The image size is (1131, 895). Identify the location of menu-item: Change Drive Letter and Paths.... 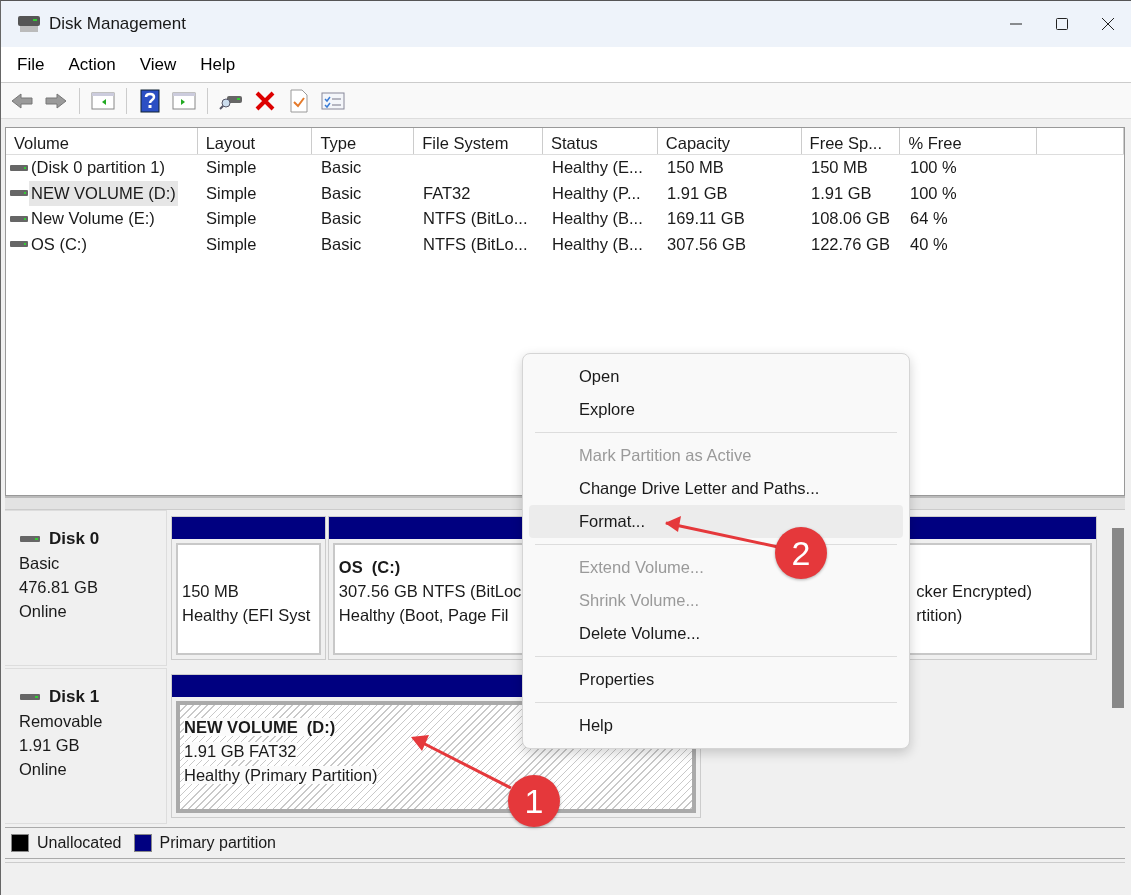
(716, 488).